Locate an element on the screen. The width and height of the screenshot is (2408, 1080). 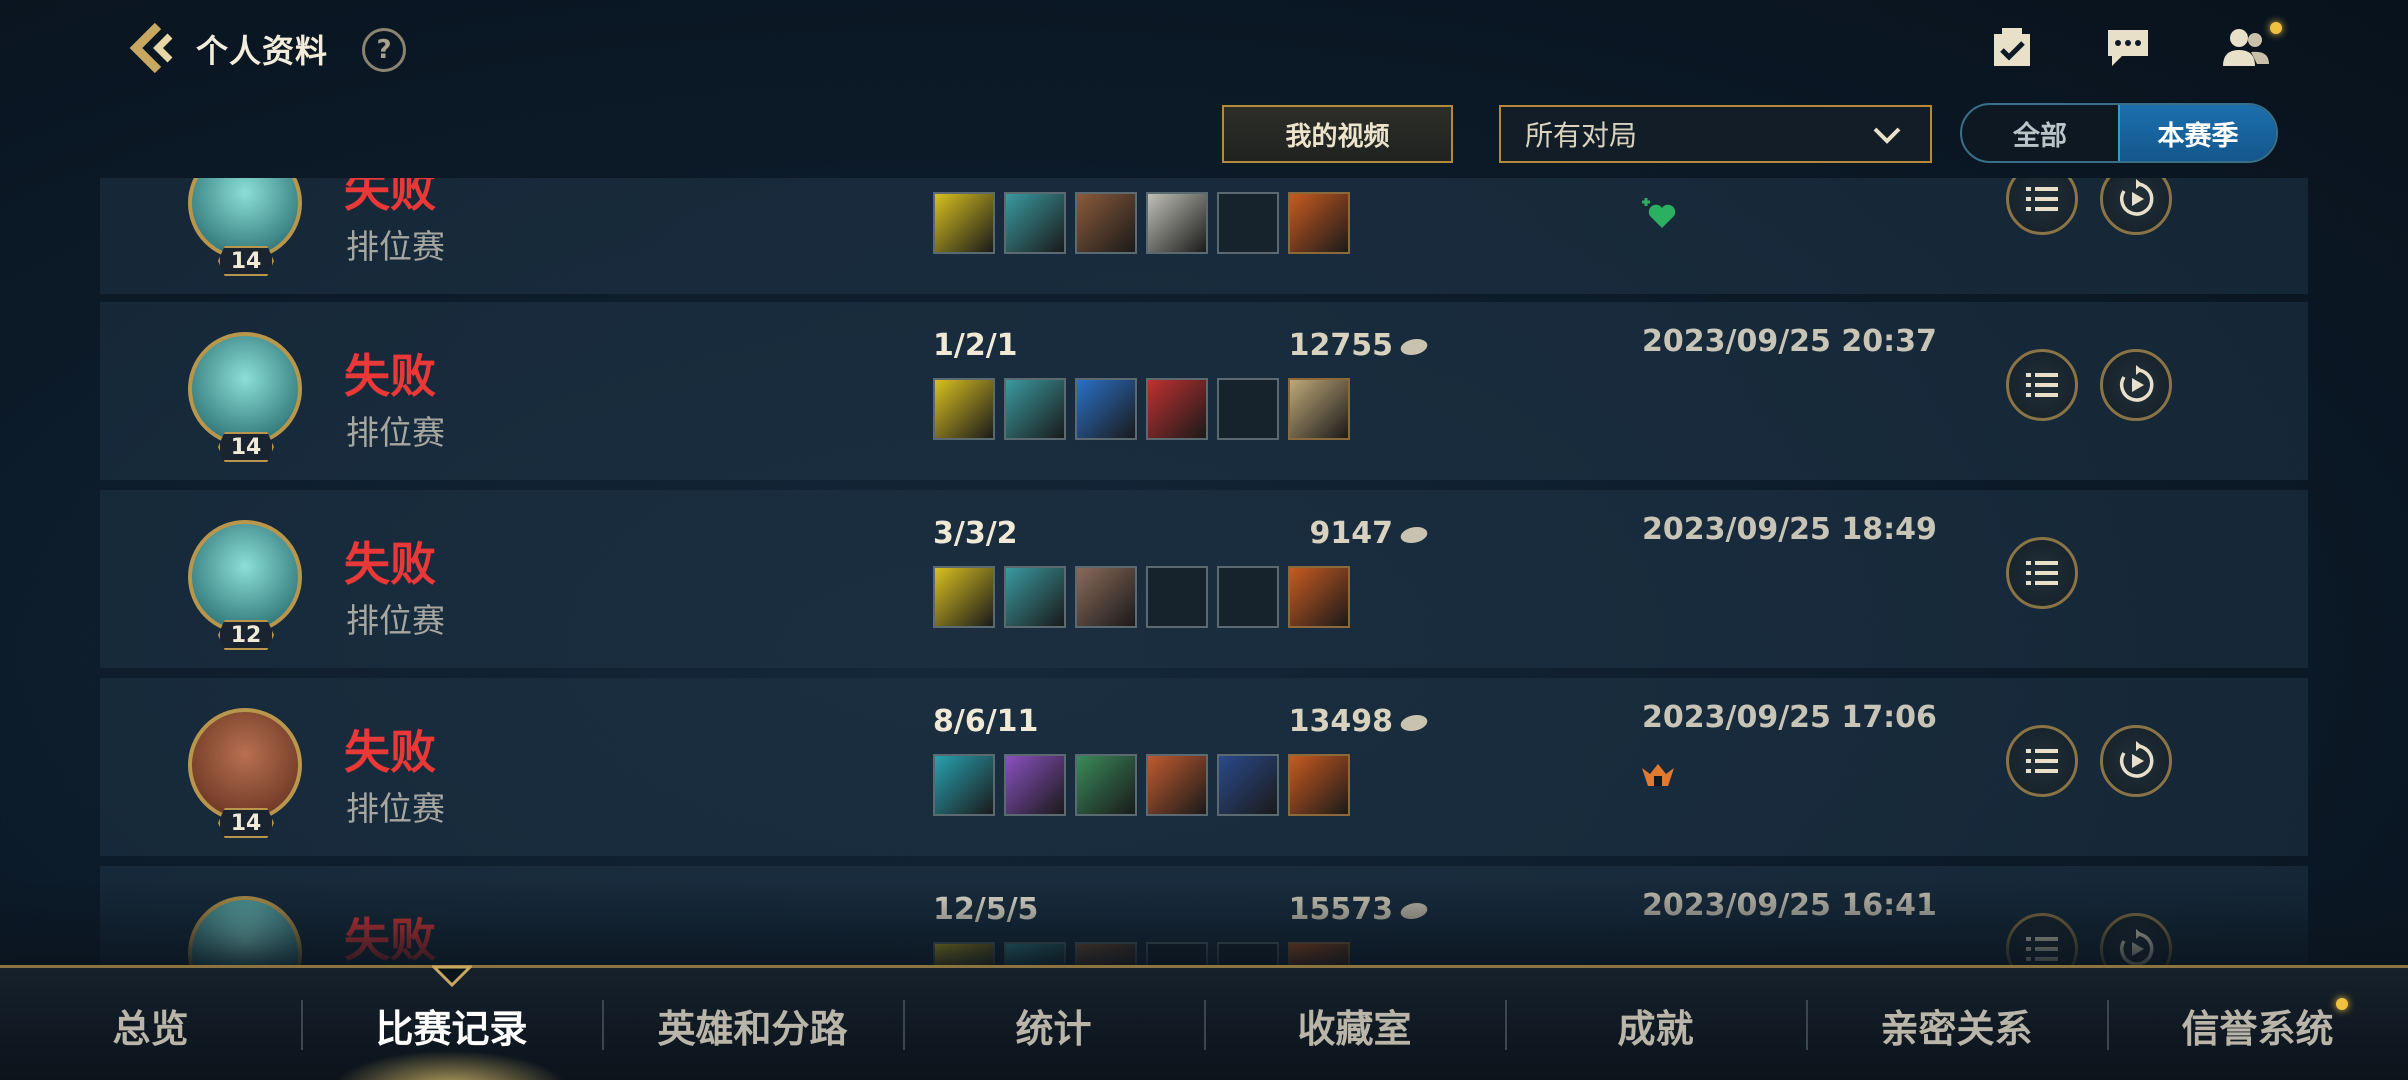
tab-6: 成就 is located at coordinates (1655, 1024).